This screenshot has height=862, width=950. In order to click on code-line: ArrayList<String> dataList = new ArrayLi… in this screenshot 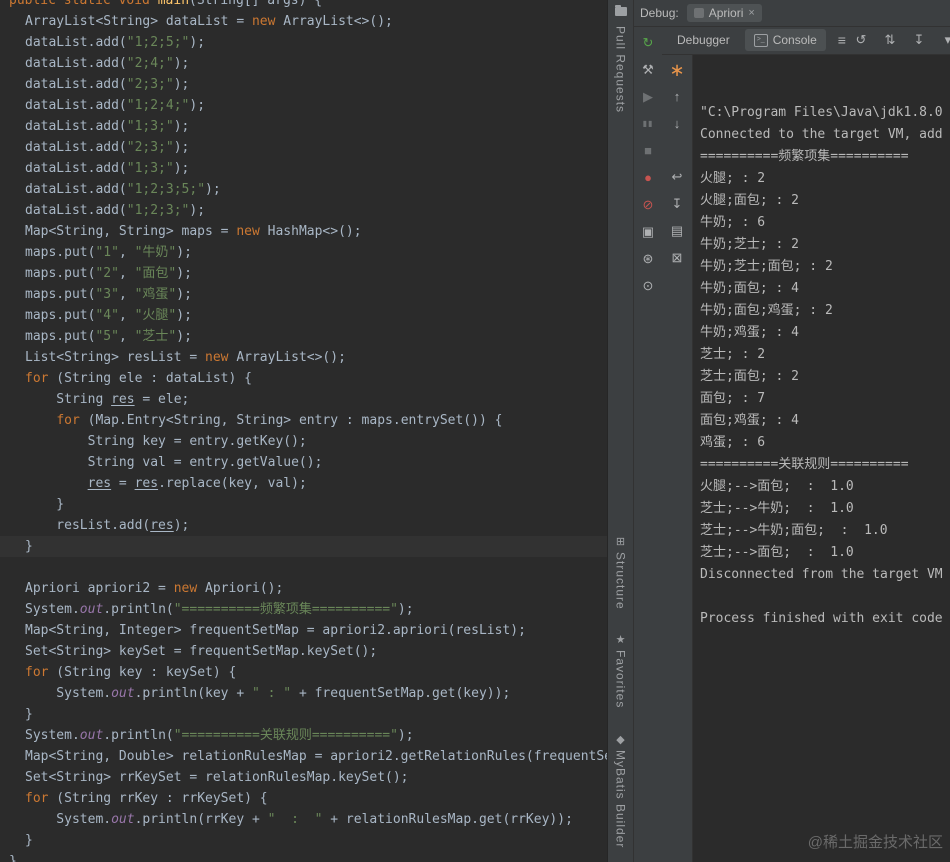, I will do `click(209, 21)`.